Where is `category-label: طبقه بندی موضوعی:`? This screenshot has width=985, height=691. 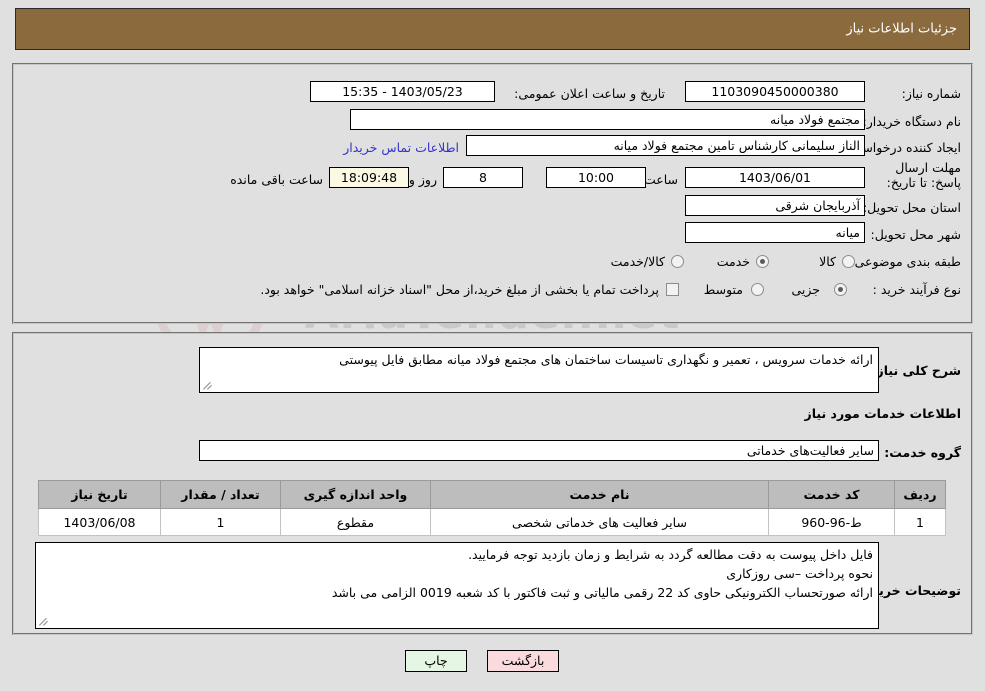 category-label: طبقه بندی موضوعی: is located at coordinates (905, 261).